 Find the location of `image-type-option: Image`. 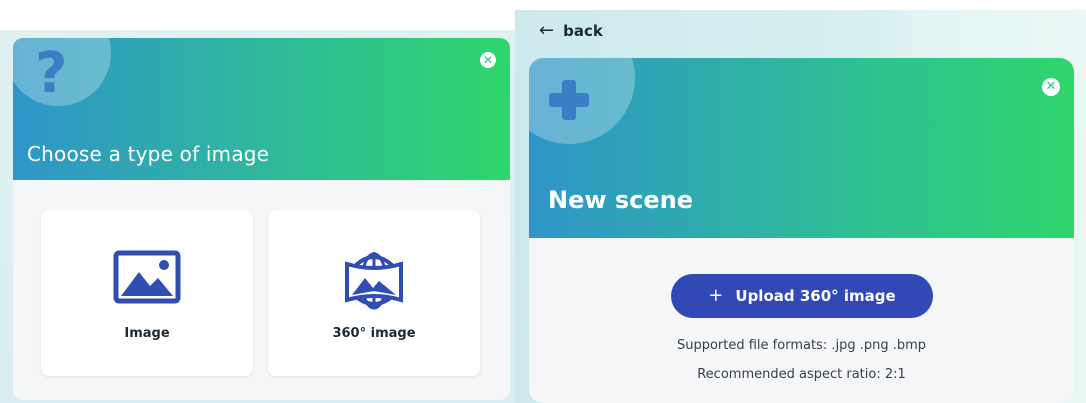

image-type-option: Image is located at coordinates (147, 293).